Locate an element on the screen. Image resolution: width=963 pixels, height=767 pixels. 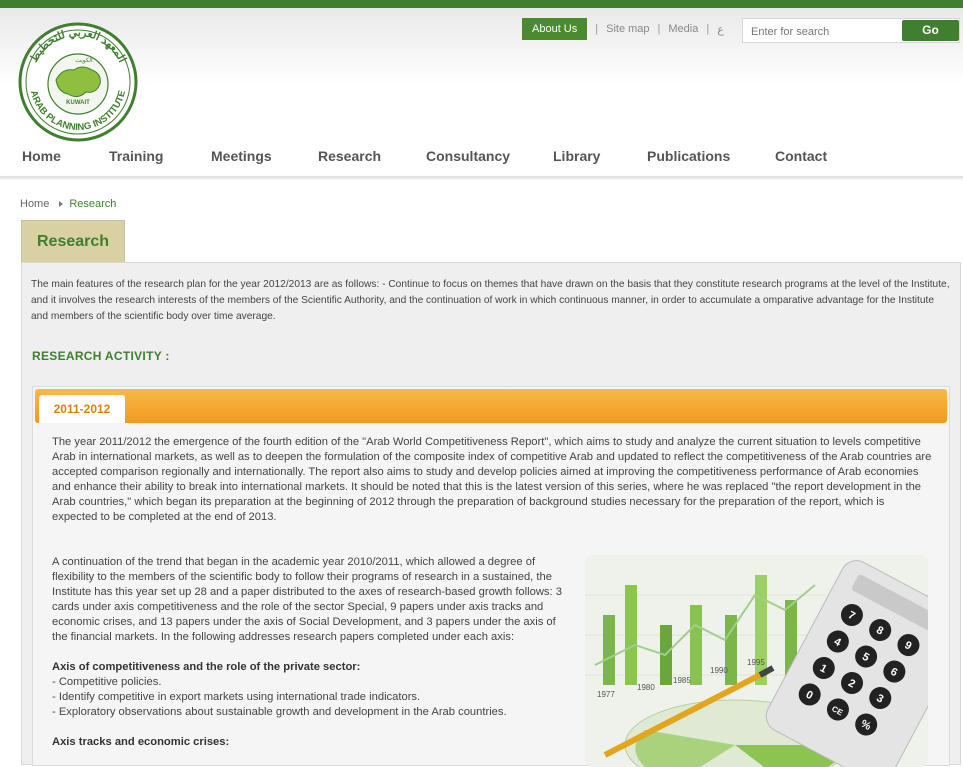
photo-year-label: 1990 is located at coordinates (719, 670).